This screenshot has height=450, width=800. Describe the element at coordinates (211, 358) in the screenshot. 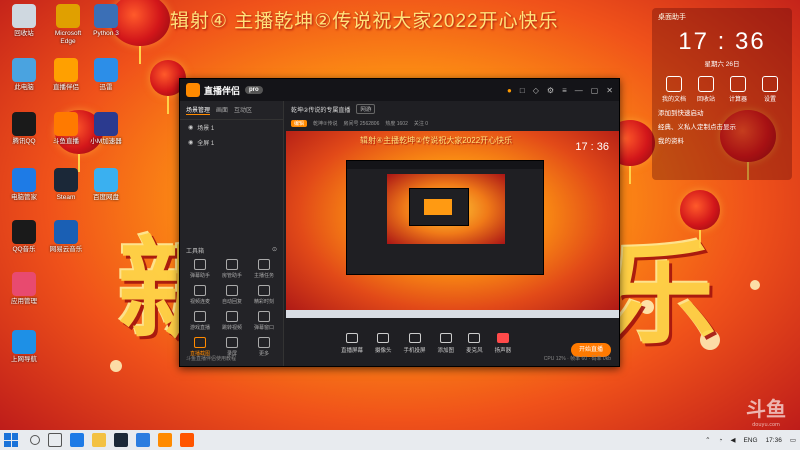

I see `sidebar-footer: 斗鱼直播伴侣使用教程` at that location.